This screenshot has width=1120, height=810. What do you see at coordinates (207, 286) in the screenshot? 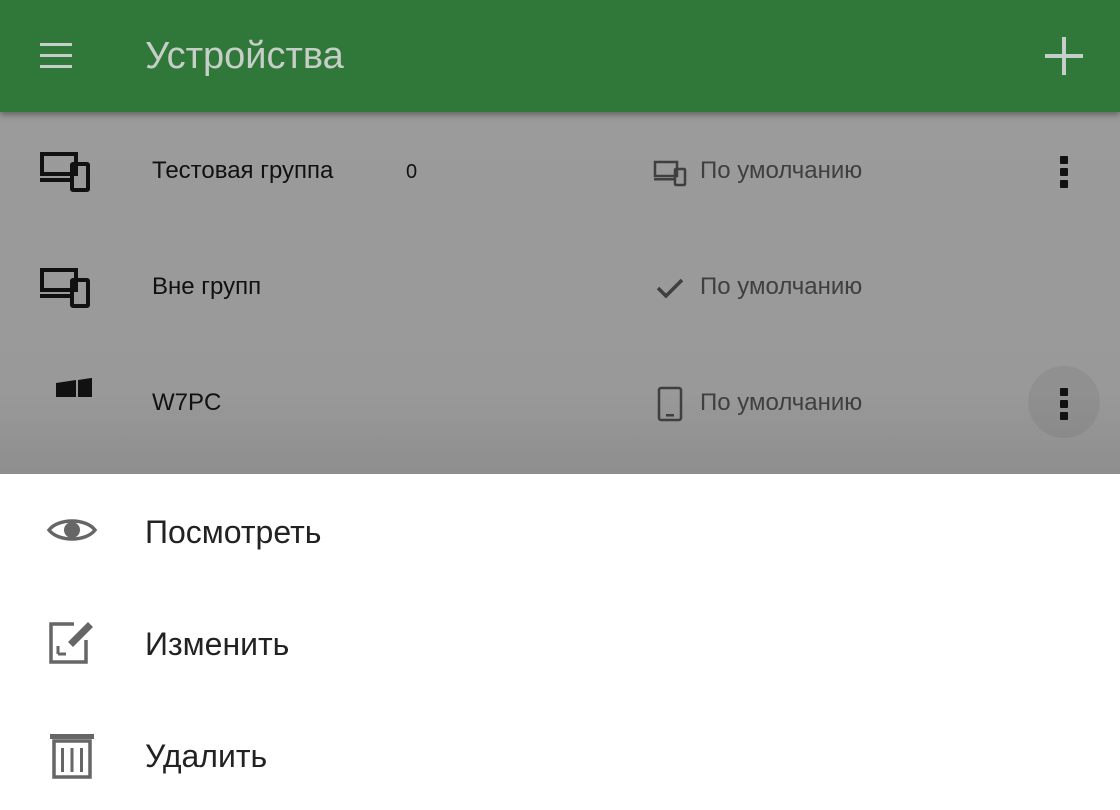
I see `row-name: Вне групп` at bounding box center [207, 286].